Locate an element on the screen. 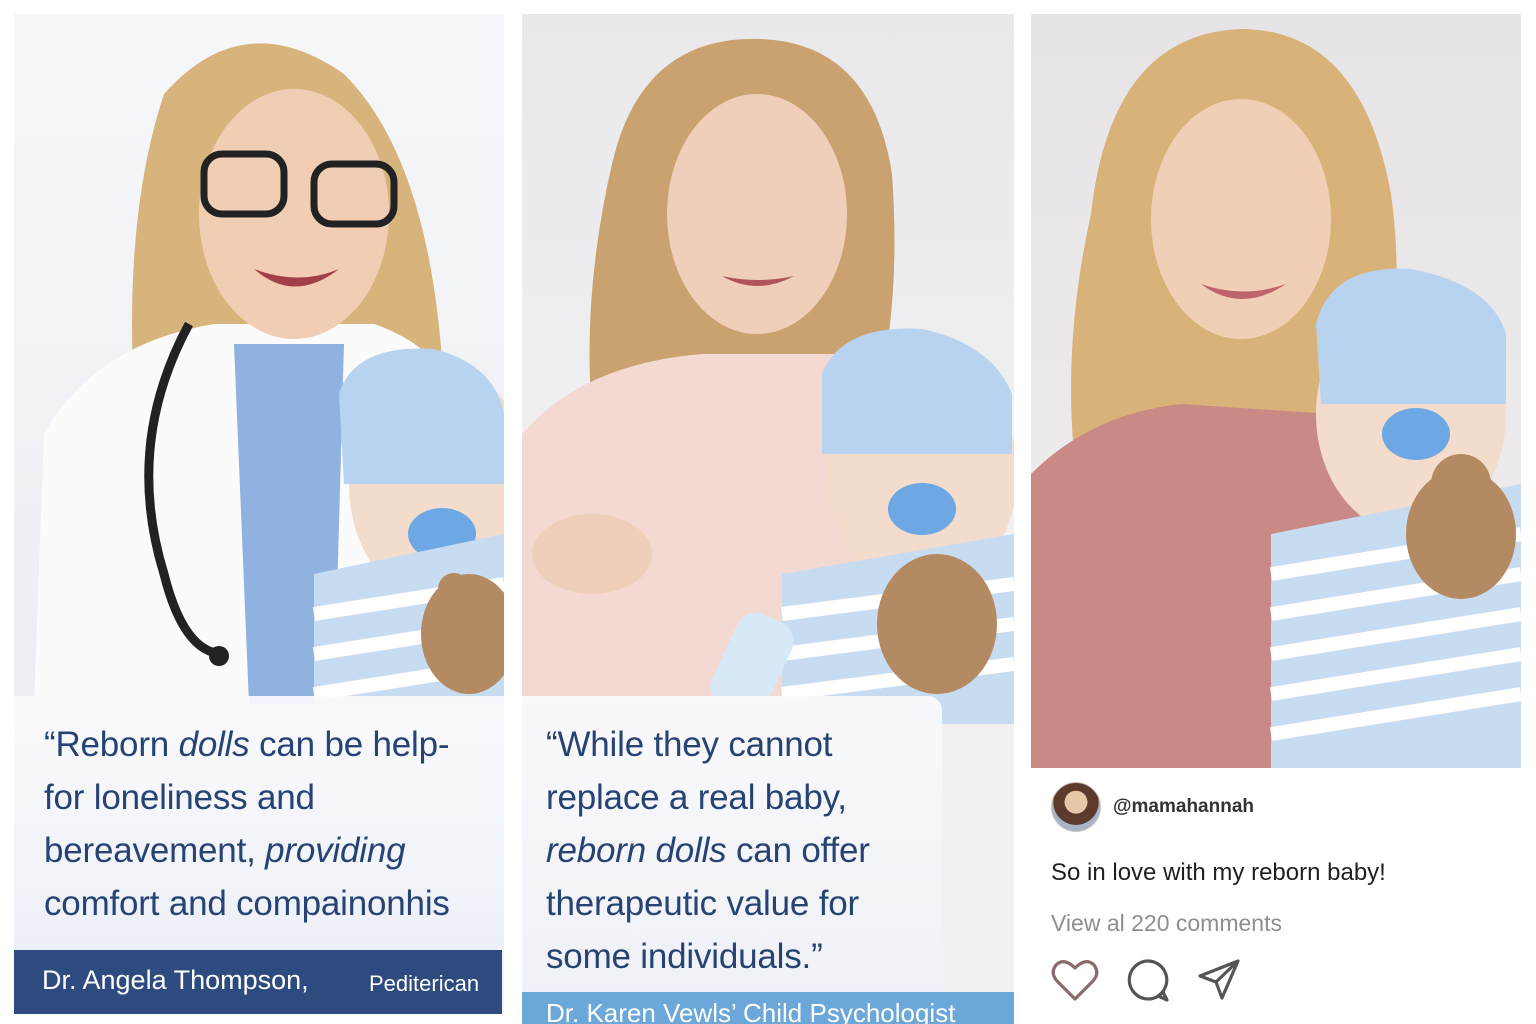 The height and width of the screenshot is (1024, 1536). view-comments-link: View al 220 comments is located at coordinates (1166, 923).